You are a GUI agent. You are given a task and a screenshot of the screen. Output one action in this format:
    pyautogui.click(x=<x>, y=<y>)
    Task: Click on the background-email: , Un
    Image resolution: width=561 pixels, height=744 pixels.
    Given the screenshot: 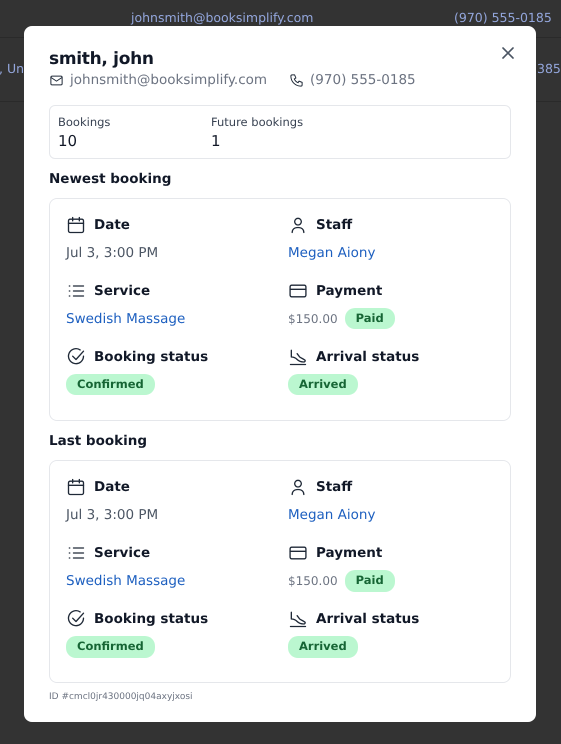 What is the action you would take?
    pyautogui.click(x=13, y=69)
    